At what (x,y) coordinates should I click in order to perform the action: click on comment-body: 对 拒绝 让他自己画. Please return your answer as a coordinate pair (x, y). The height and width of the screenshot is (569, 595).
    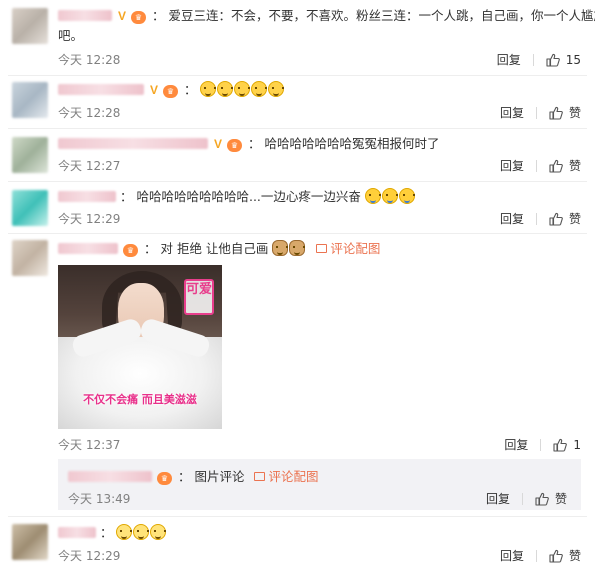
    Looking at the image, I should click on (214, 248).